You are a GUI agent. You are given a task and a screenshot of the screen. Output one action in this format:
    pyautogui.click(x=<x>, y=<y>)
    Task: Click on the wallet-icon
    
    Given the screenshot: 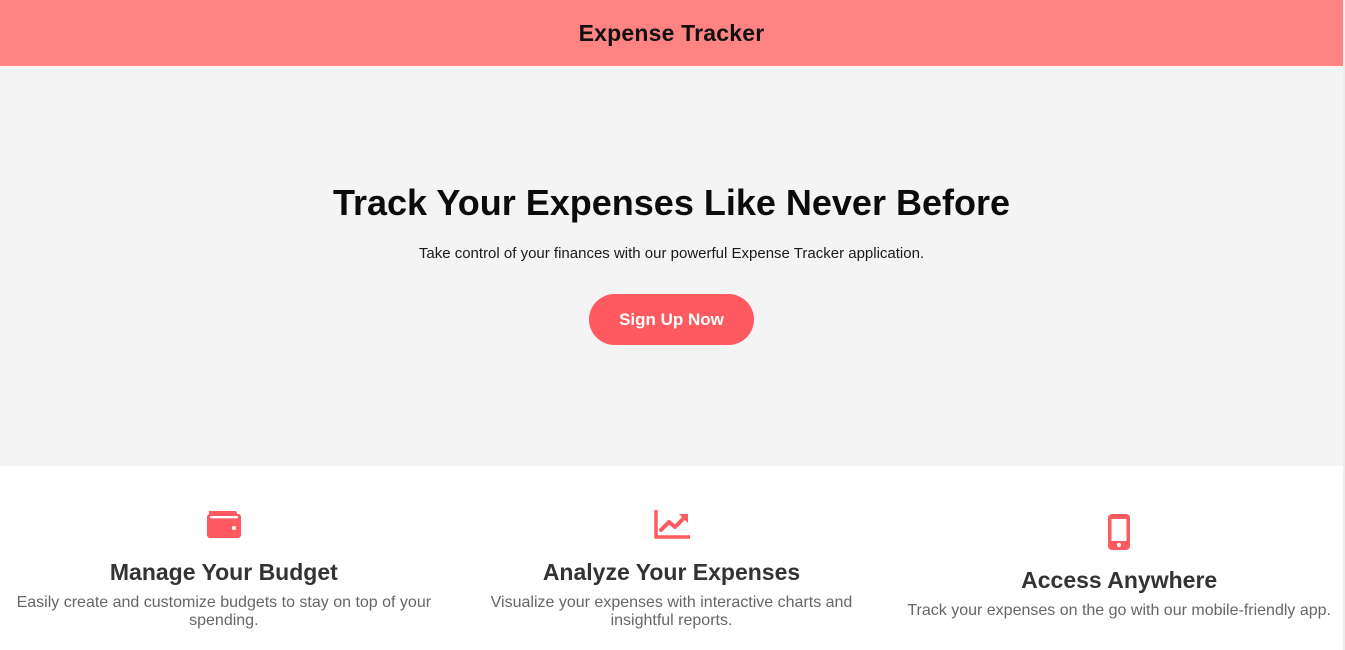 What is the action you would take?
    pyautogui.click(x=223, y=524)
    